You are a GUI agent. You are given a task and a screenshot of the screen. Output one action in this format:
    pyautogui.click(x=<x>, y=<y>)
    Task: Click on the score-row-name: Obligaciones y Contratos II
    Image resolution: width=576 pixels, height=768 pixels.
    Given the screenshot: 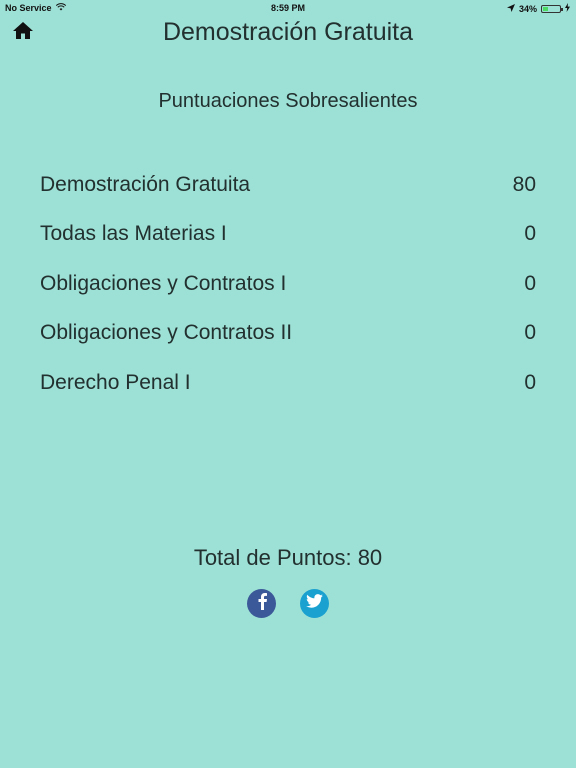 What is the action you would take?
    pyautogui.click(x=166, y=333)
    